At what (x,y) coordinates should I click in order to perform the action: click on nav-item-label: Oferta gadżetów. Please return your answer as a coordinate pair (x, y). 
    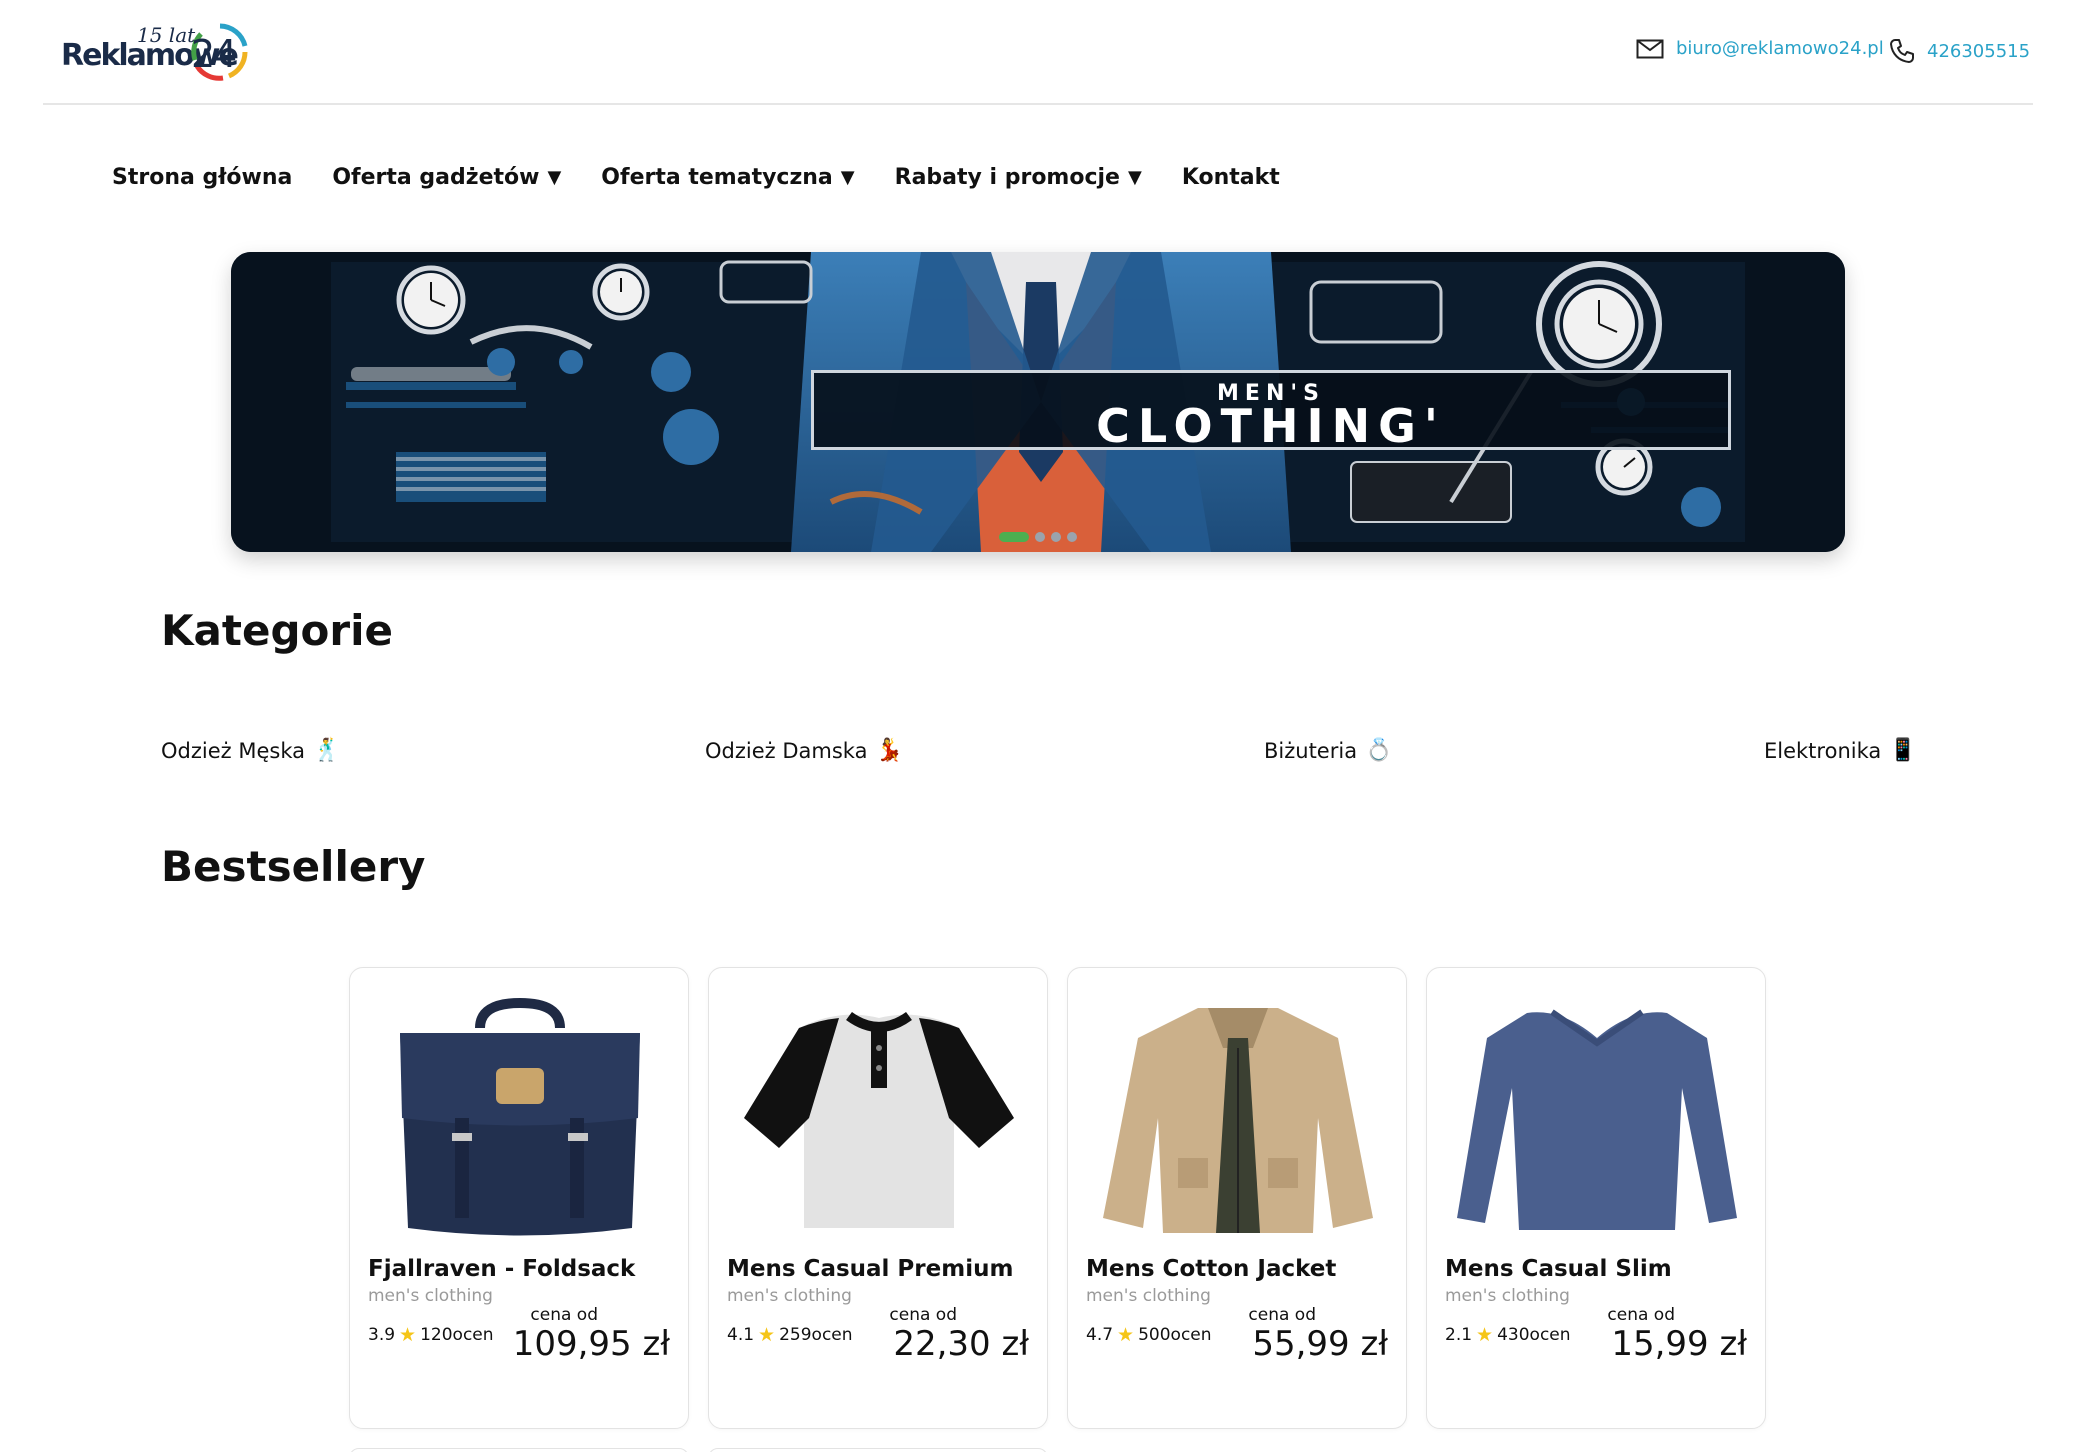
    Looking at the image, I should click on (436, 177).